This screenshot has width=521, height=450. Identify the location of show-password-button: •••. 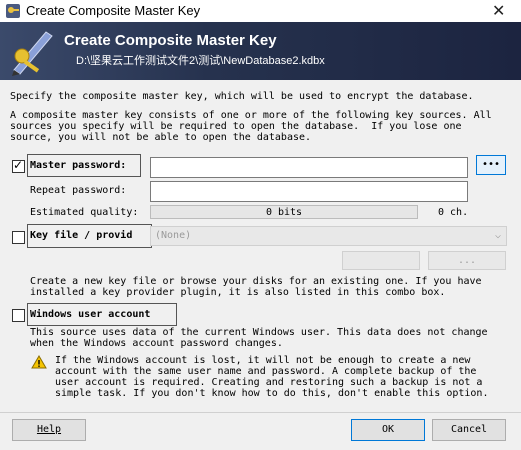
(491, 165).